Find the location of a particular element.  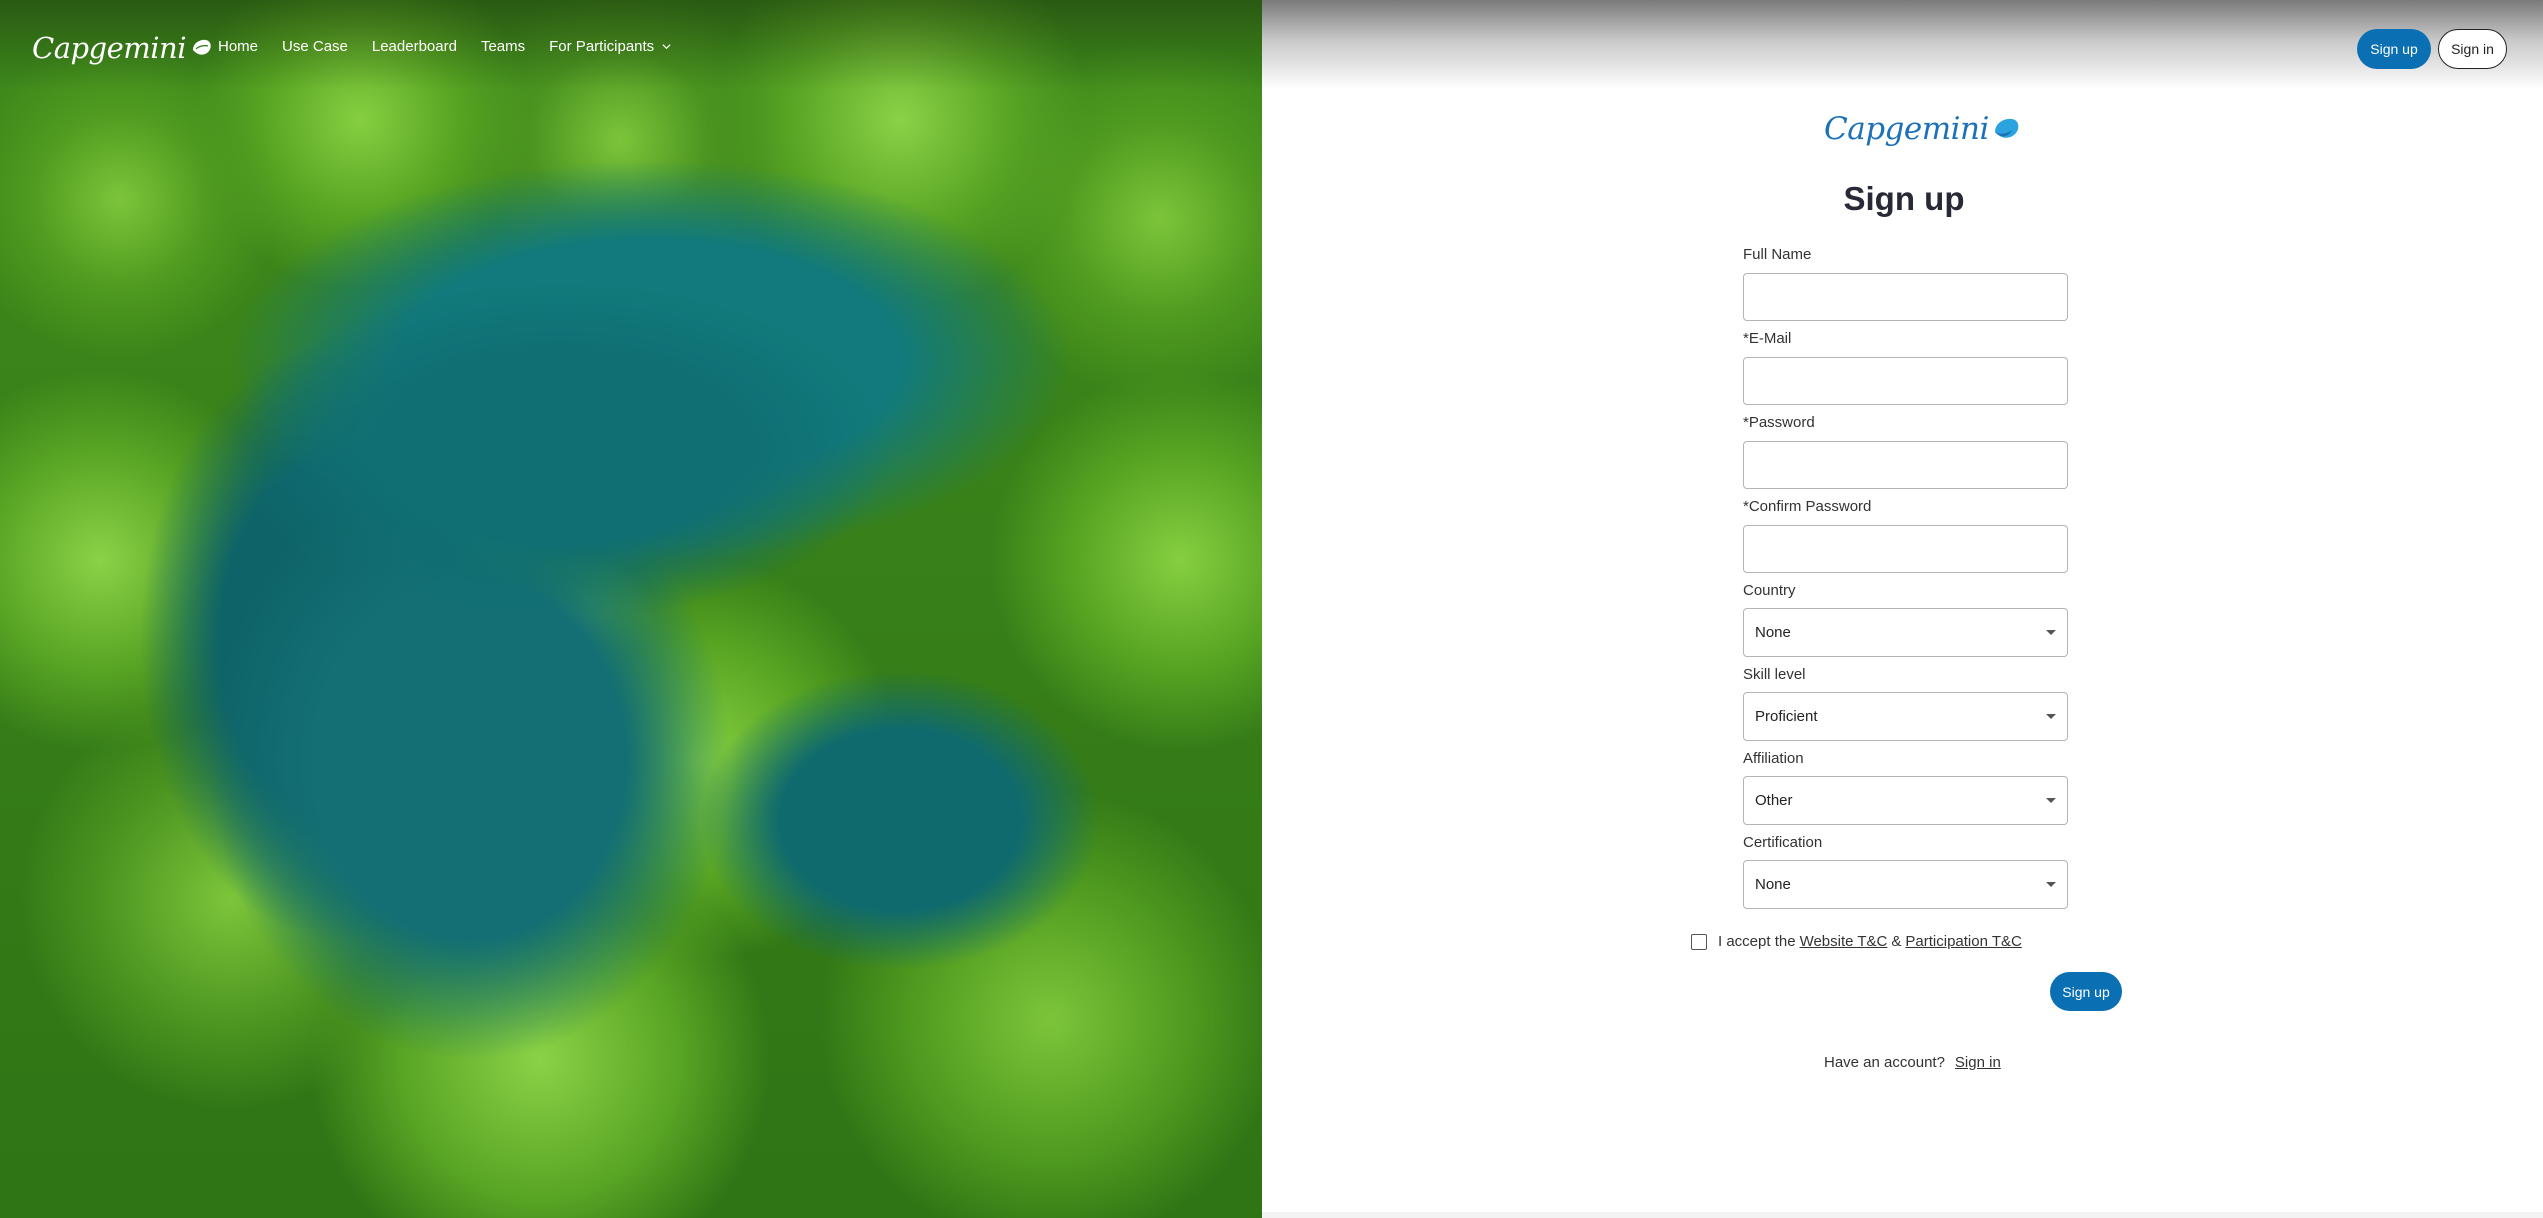

brand-logo-header: Capgemini is located at coordinates (122, 48).